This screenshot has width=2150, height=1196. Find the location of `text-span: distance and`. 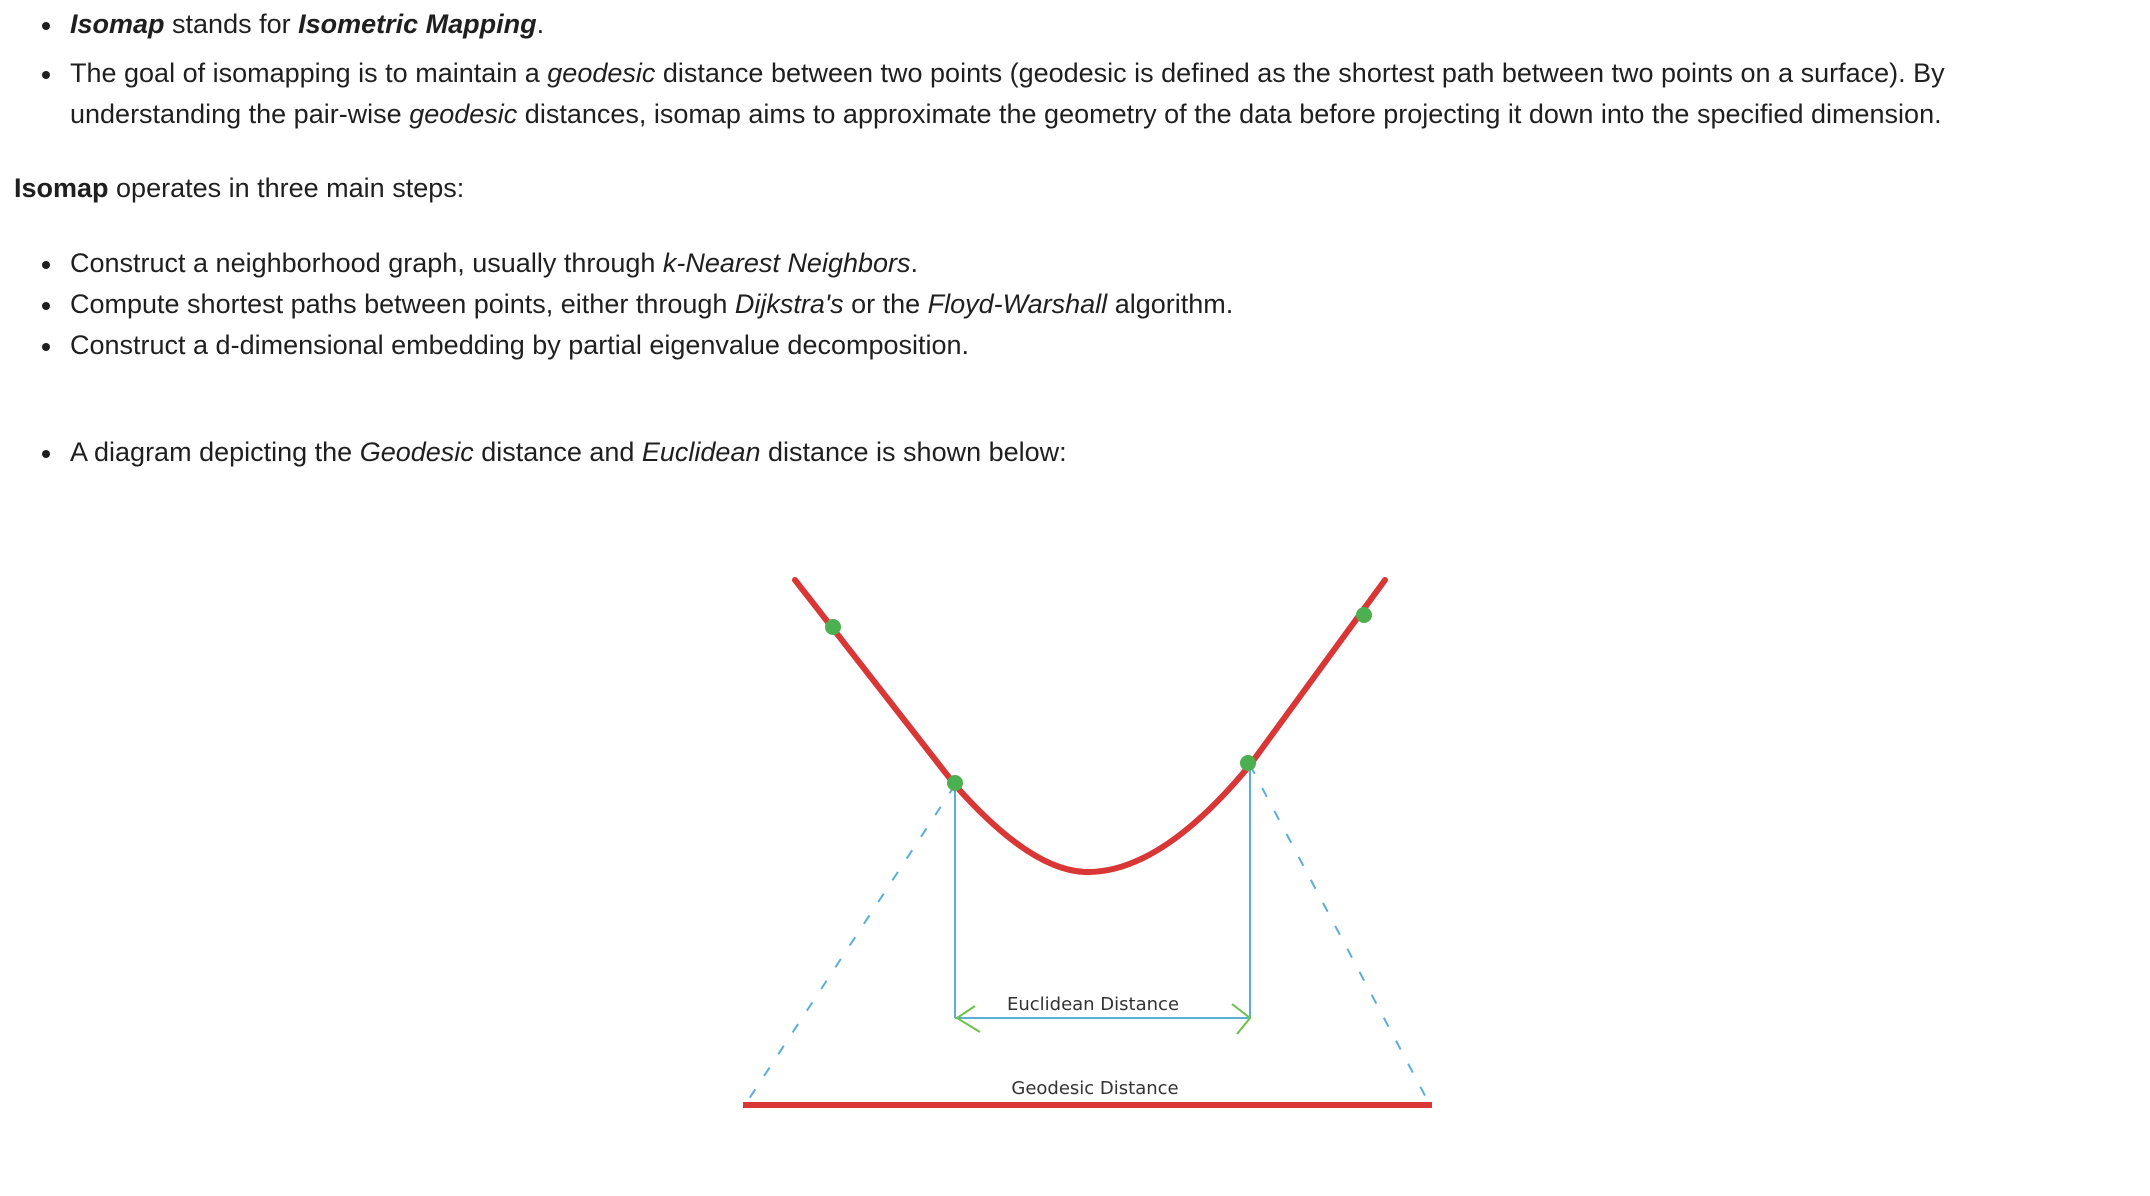

text-span: distance and is located at coordinates (557, 452).